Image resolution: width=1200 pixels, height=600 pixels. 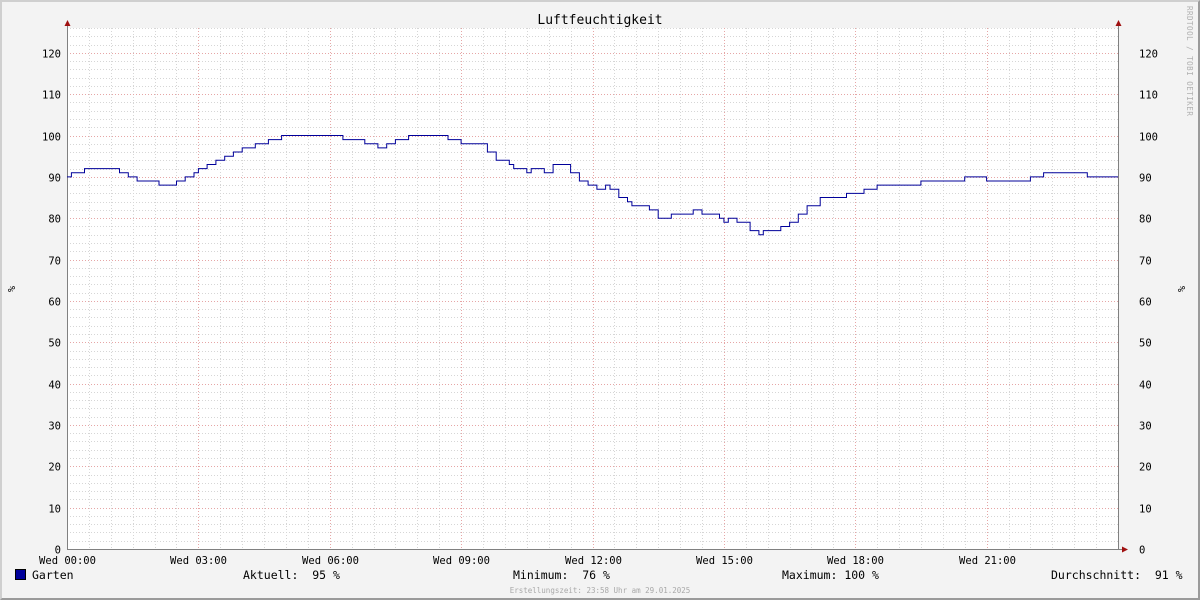 I want to click on legend-durchschnitt: Durchschnitt: 91 %, so click(x=1117, y=577).